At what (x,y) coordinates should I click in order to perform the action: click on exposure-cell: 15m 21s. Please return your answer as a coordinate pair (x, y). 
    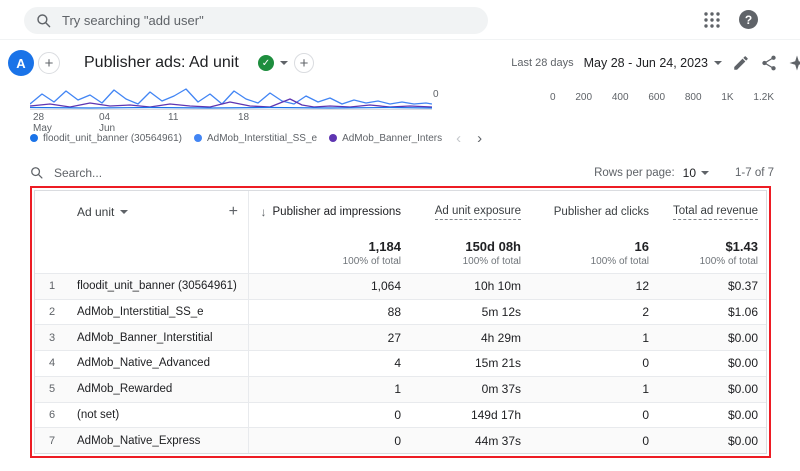
    Looking at the image, I should click on (497, 363).